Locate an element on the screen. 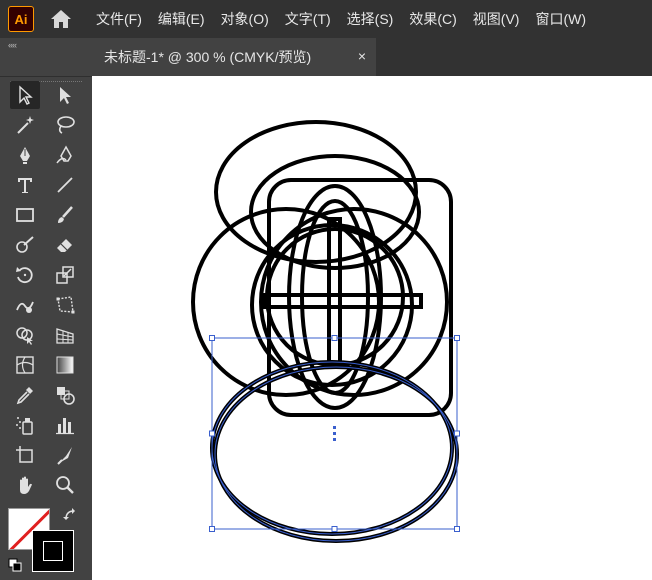  rectangle-tool is located at coordinates (25, 215).